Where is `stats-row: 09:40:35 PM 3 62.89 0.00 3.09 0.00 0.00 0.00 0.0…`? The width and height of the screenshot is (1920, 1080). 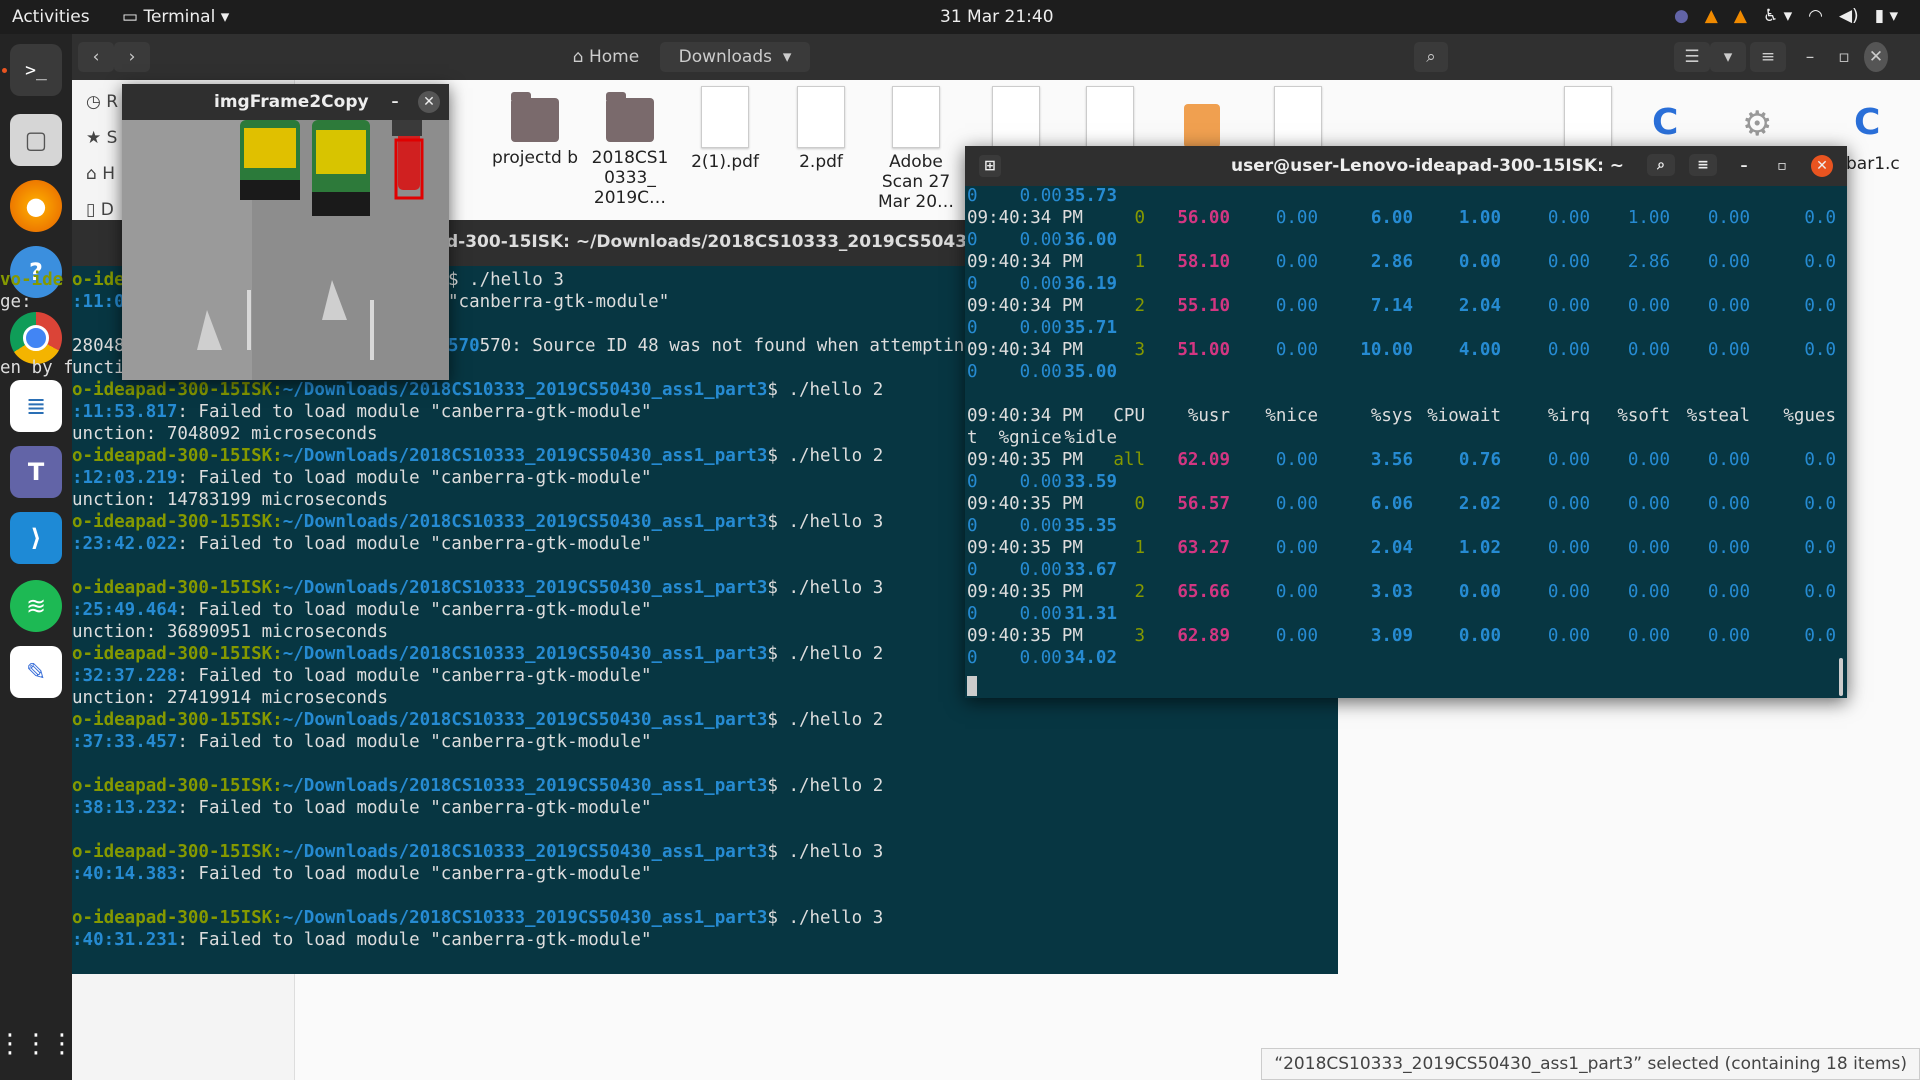
stats-row: 09:40:35 PM 3 62.89 0.00 3.09 0.00 0.00 0.00 0.0… is located at coordinates (1401, 636).